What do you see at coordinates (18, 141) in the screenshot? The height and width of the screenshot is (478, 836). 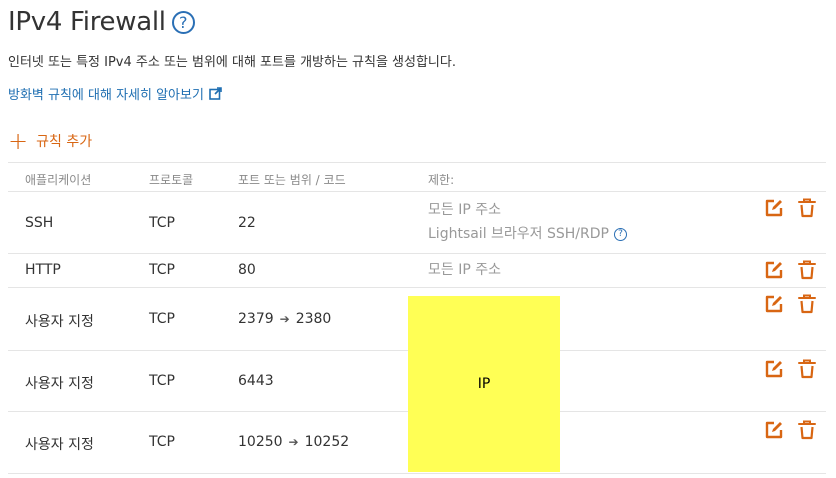 I see `plus-icon: +` at bounding box center [18, 141].